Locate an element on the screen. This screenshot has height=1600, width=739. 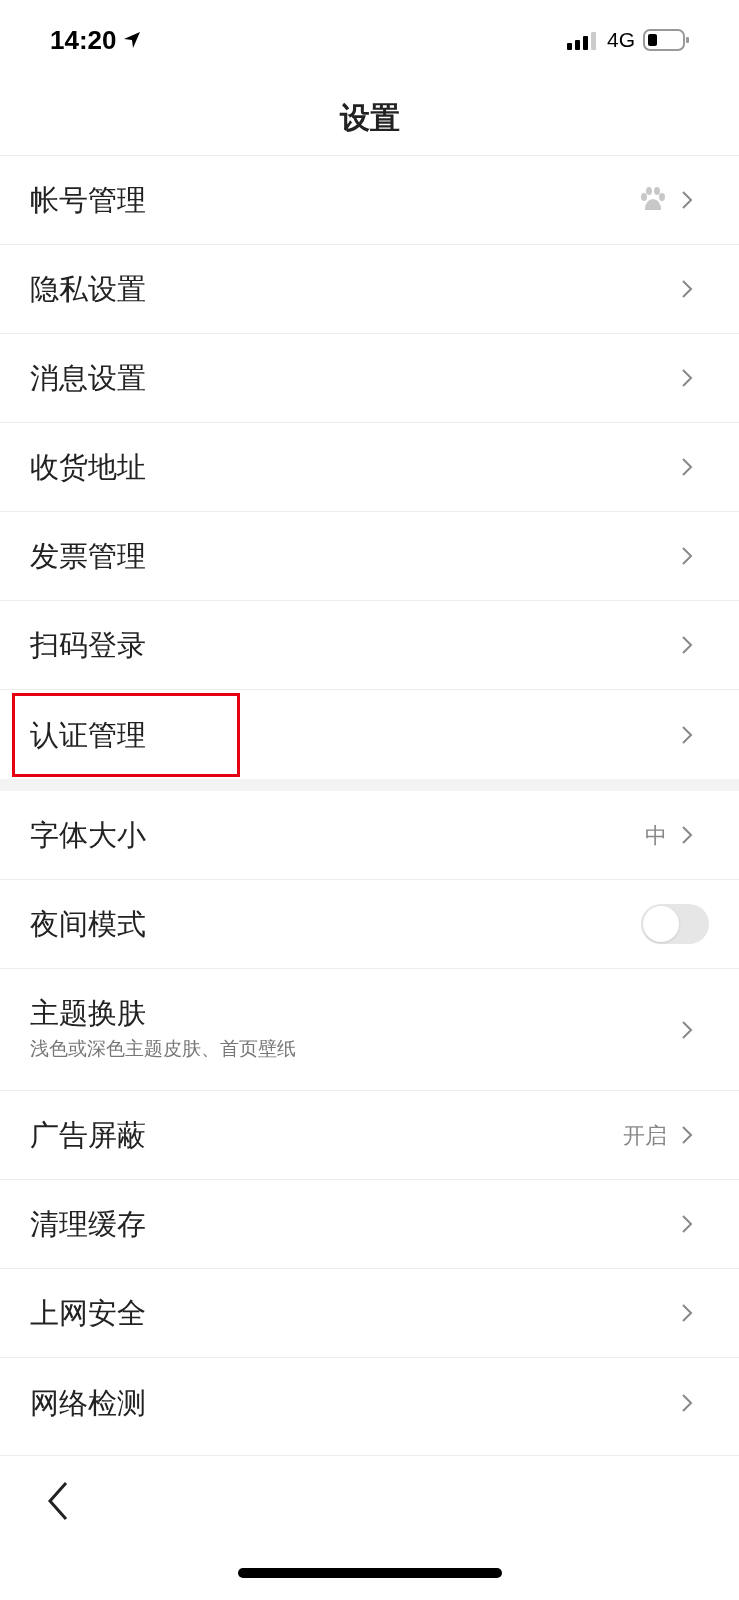
setting-label: 扫码登录 is located at coordinates (355, 645).